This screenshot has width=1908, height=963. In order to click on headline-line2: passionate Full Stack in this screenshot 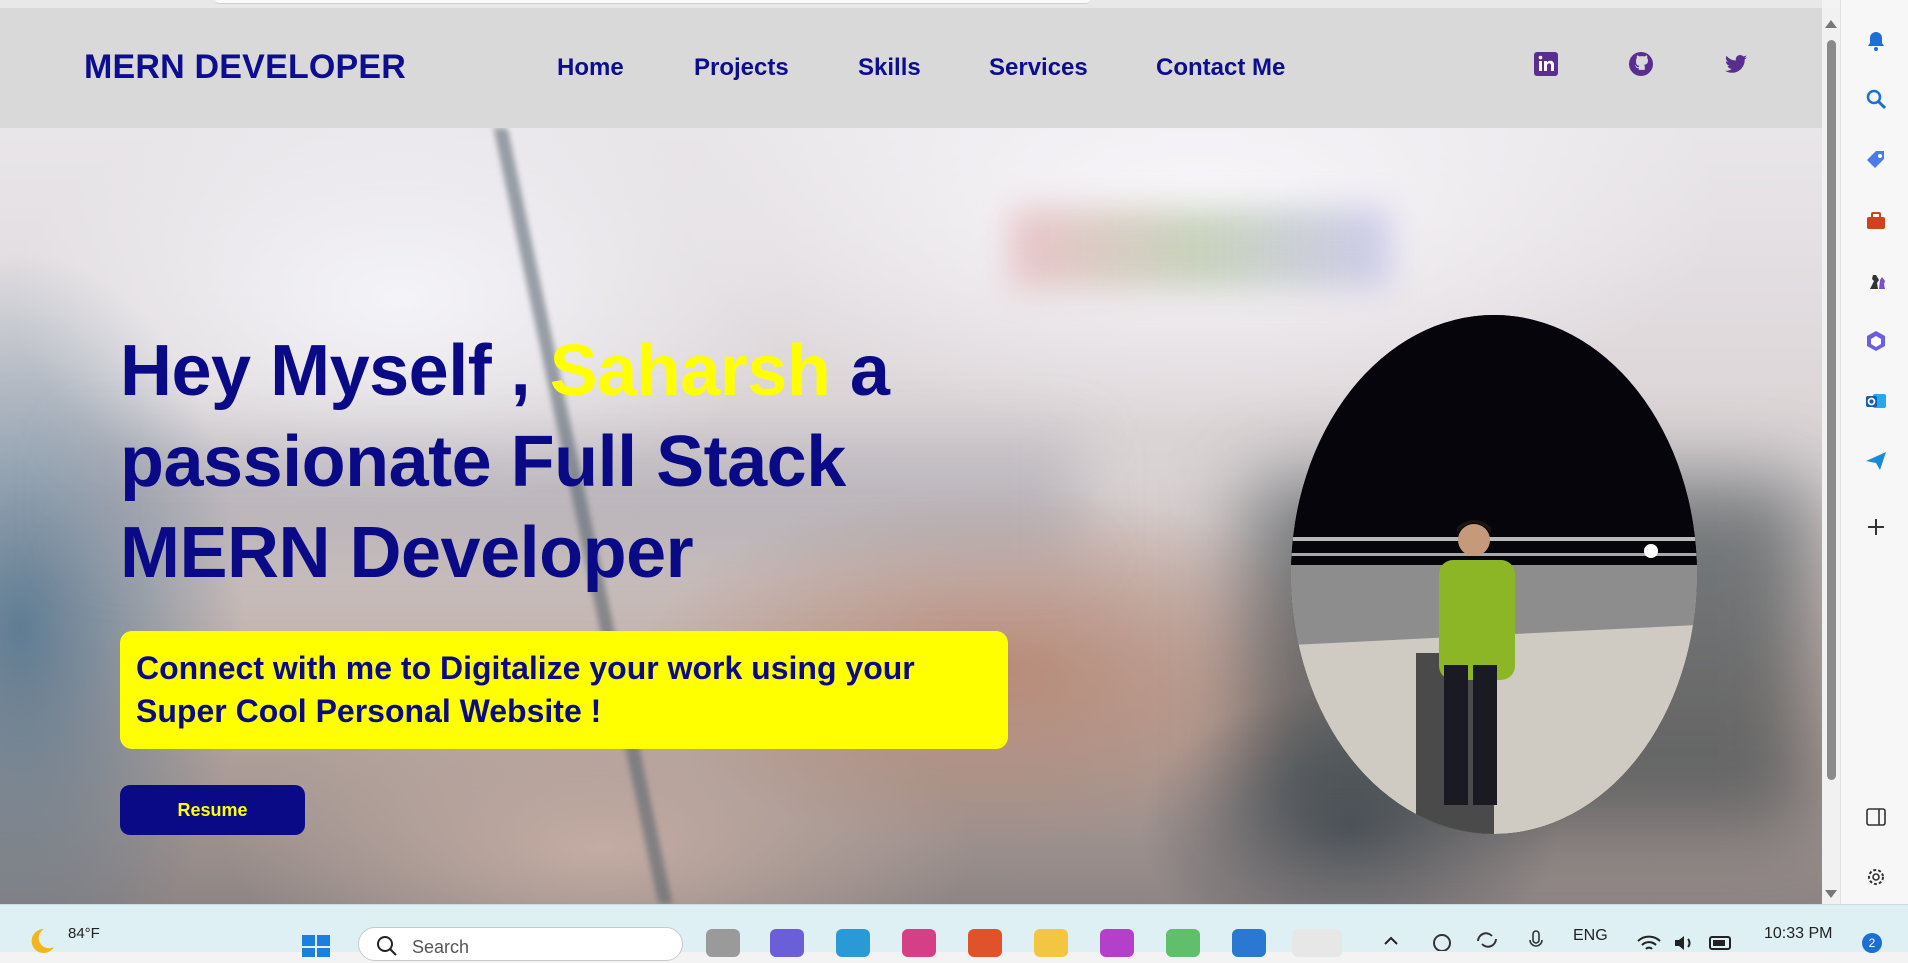, I will do `click(483, 462)`.